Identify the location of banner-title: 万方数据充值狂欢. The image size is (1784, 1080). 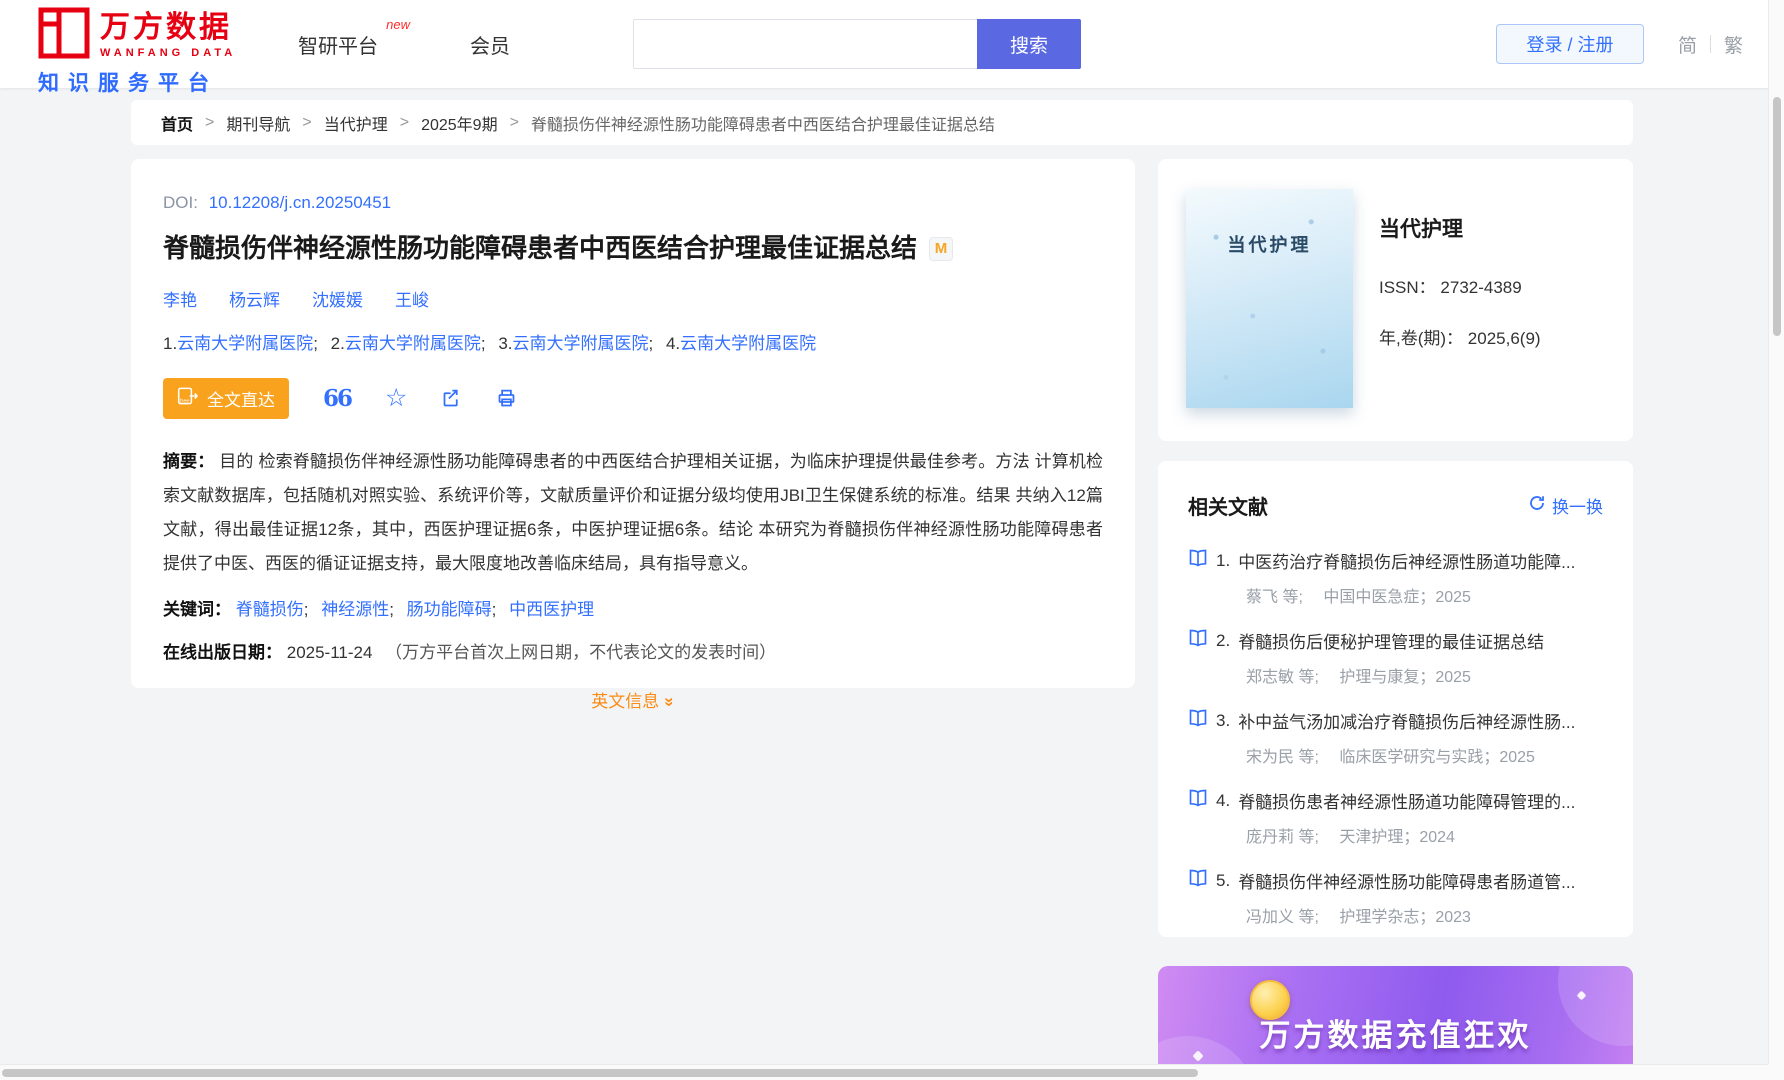
(1395, 1035).